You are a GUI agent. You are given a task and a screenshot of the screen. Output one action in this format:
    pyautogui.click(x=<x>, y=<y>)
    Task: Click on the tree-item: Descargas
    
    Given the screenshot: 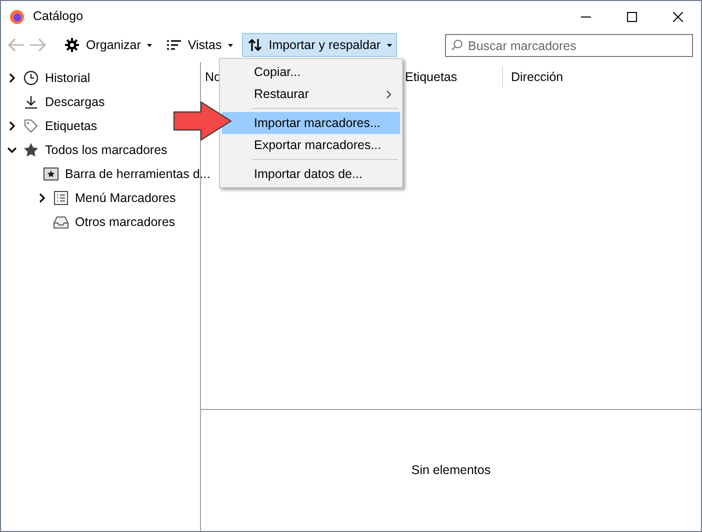 What is the action you would take?
    pyautogui.click(x=75, y=102)
    